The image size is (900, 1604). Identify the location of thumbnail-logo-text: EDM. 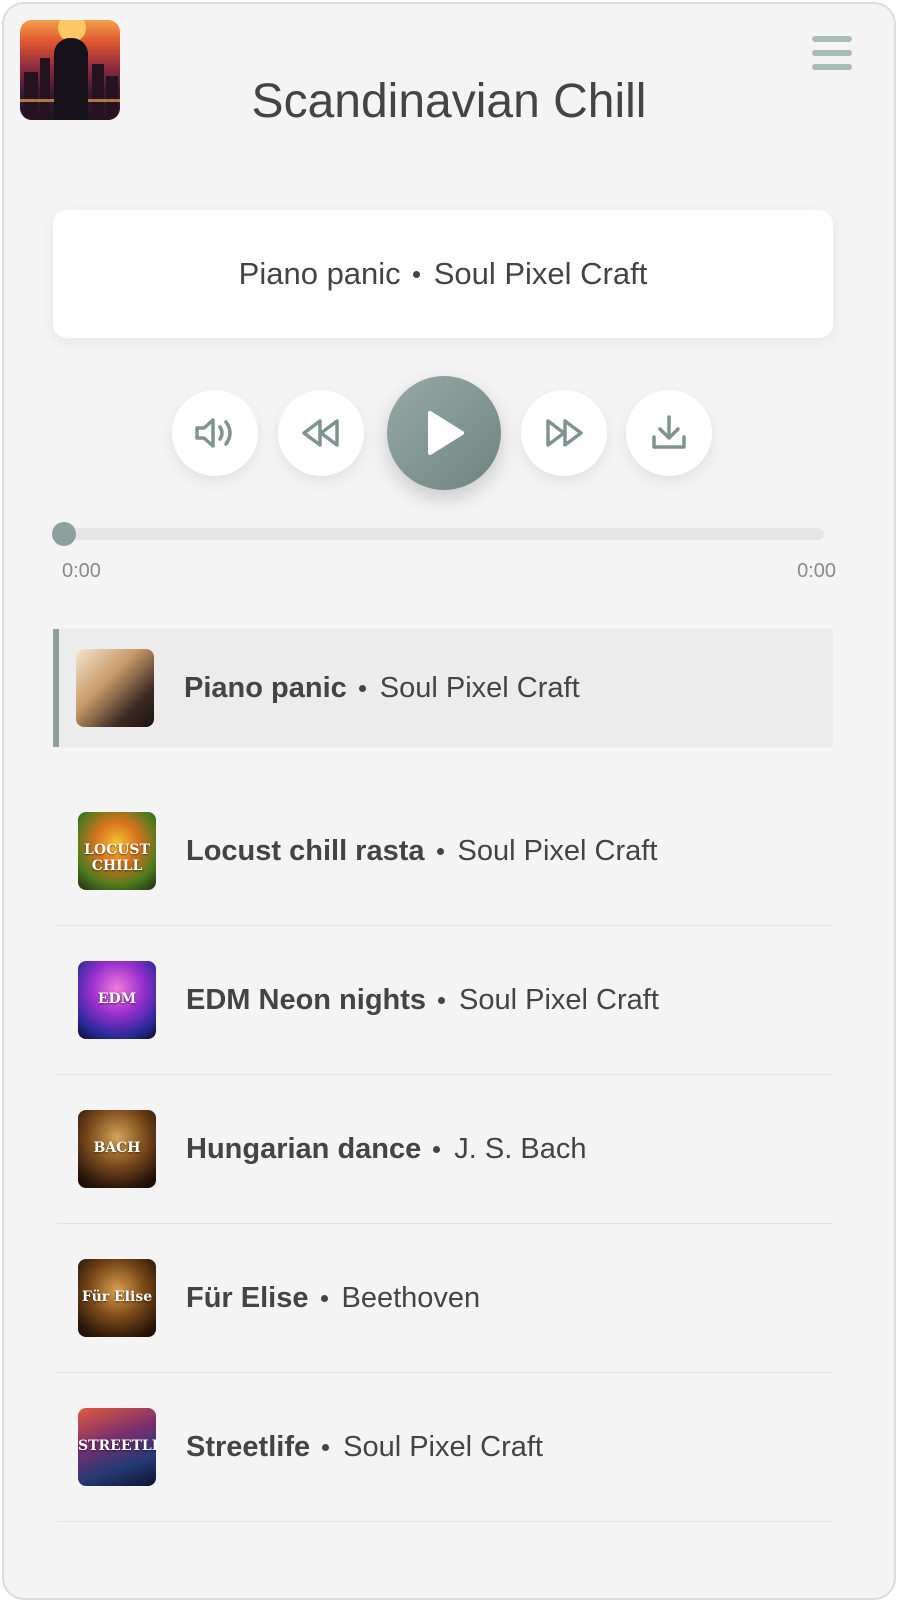
(117, 999).